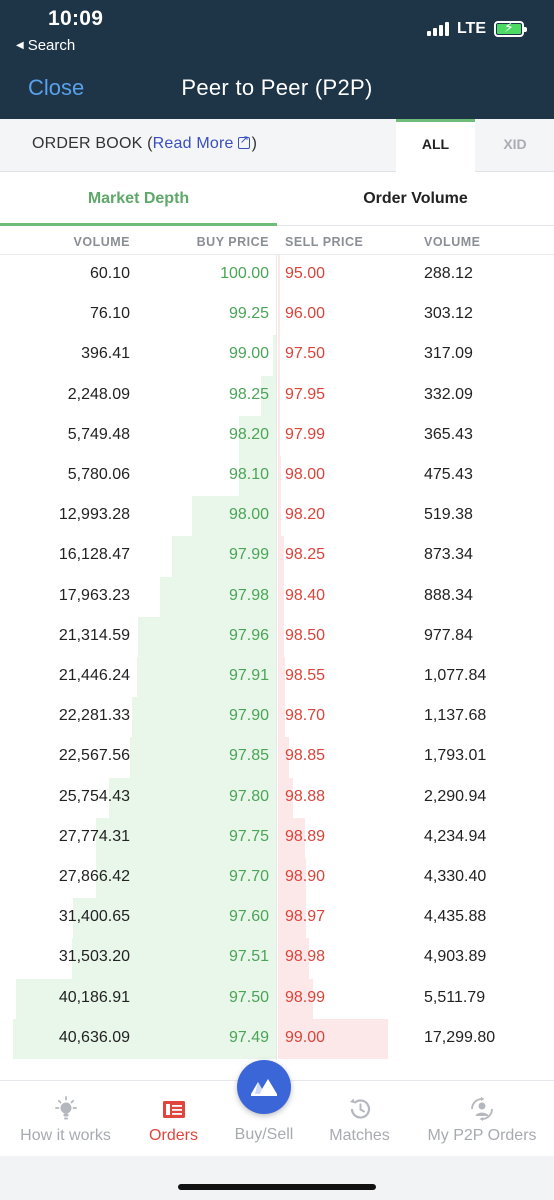  Describe the element at coordinates (359, 1119) in the screenshot. I see `tab-matches: Matches` at that location.